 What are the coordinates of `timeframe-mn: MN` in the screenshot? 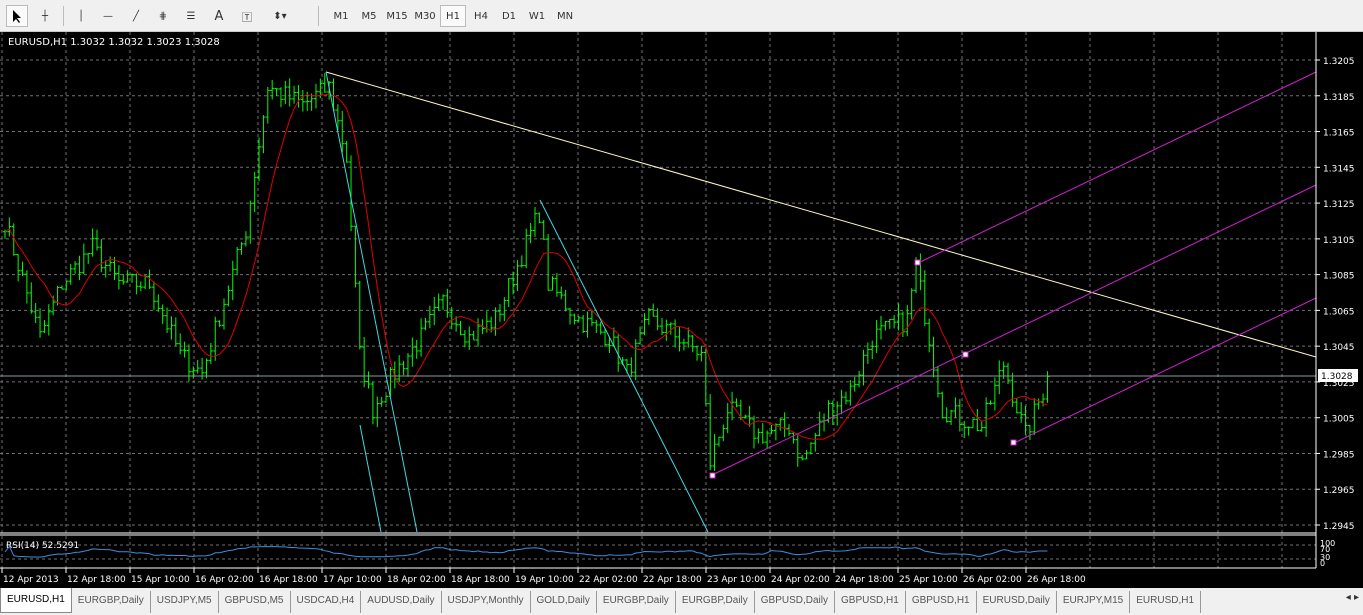 It's located at (565, 16).